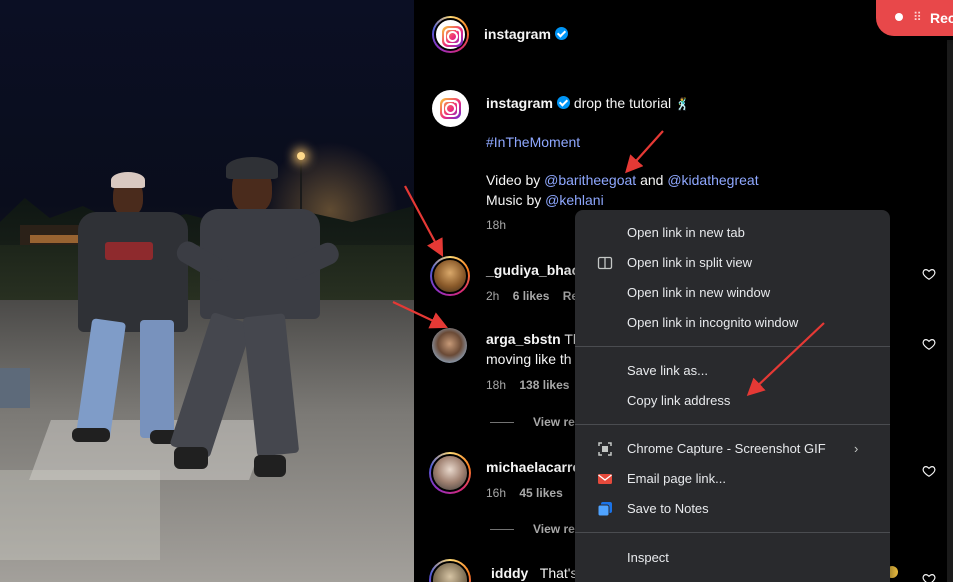 The image size is (953, 582). Describe the element at coordinates (726, 448) in the screenshot. I see `menu-item-label: Chrome Capture - Screenshot GIF` at that location.